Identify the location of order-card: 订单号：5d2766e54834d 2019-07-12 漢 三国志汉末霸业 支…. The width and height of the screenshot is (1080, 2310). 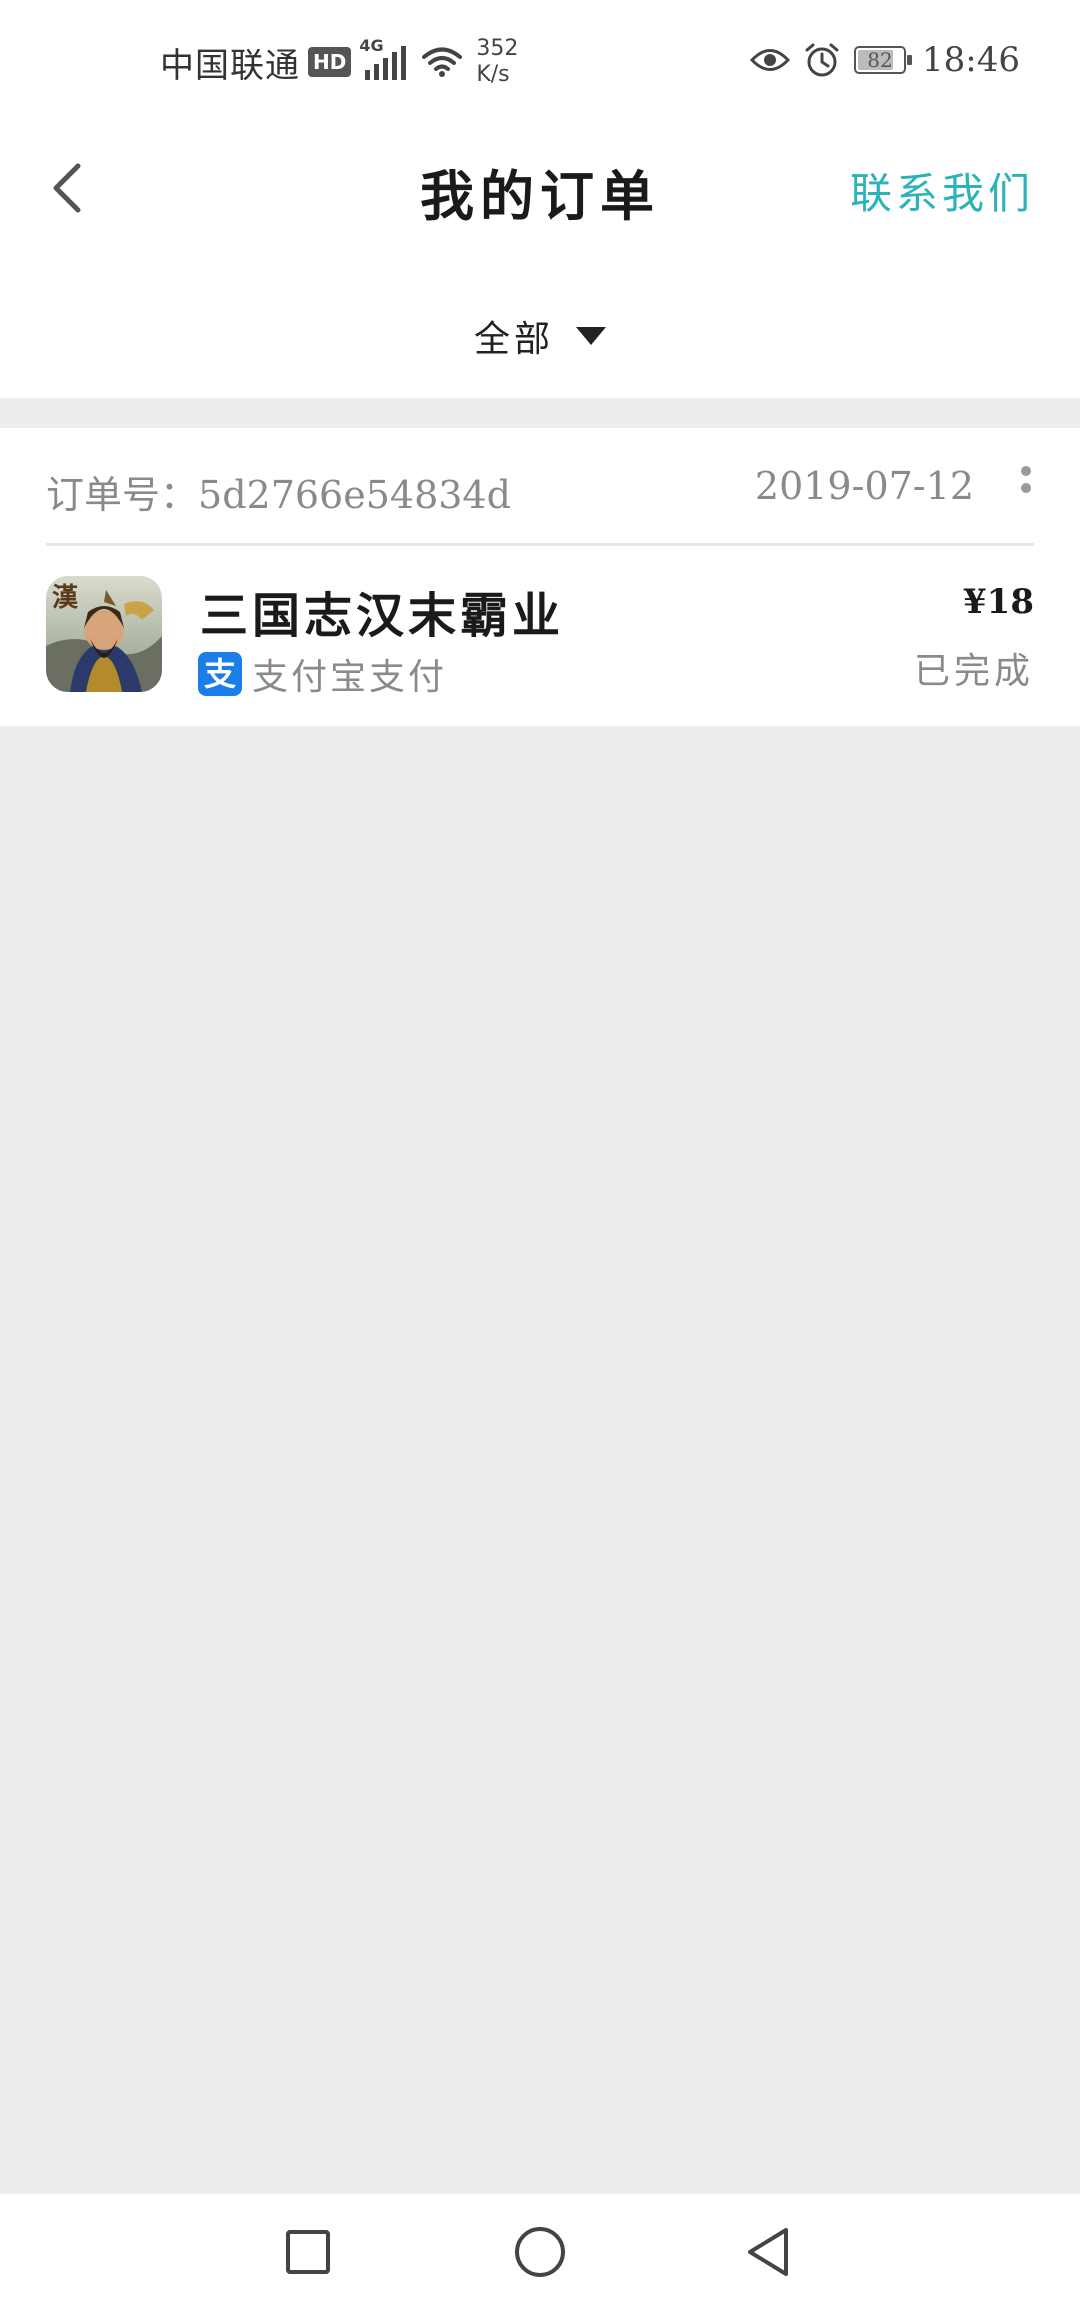
(540, 577).